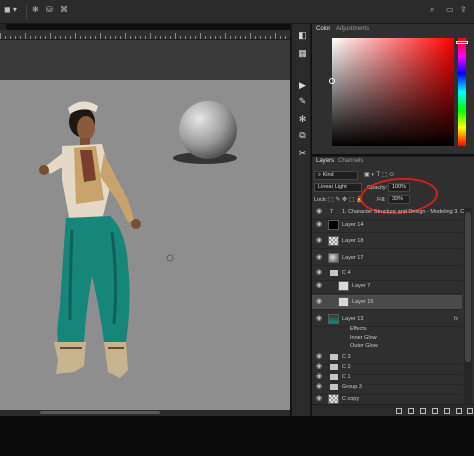 The height and width of the screenshot is (456, 474). What do you see at coordinates (387, 346) in the screenshot?
I see `layer-row: Outer Glow` at bounding box center [387, 346].